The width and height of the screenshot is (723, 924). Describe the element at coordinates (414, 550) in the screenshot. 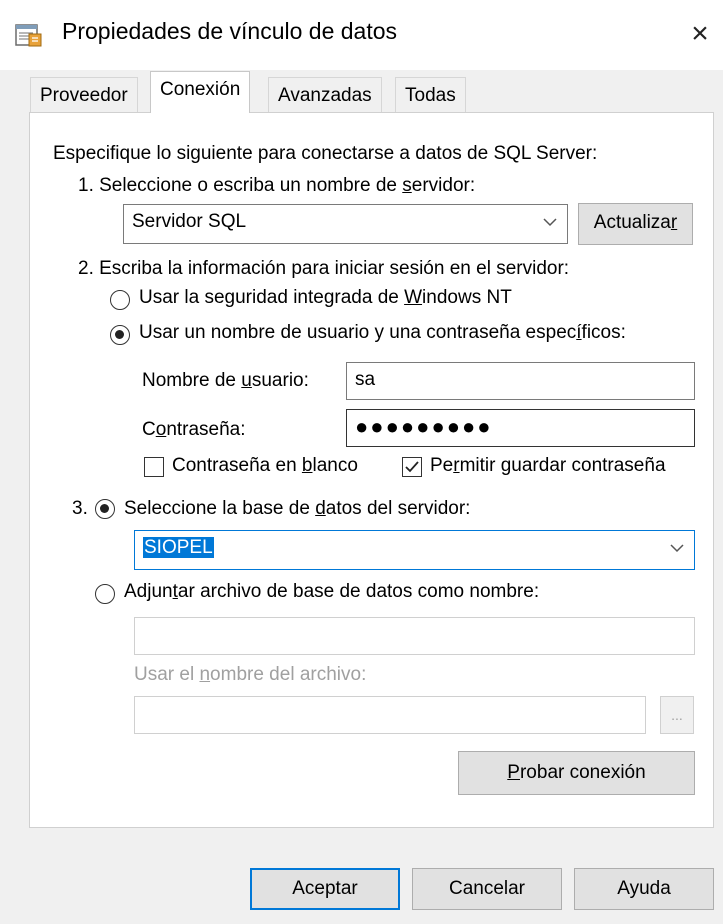

I see `database-combobox: SIOPEL` at that location.